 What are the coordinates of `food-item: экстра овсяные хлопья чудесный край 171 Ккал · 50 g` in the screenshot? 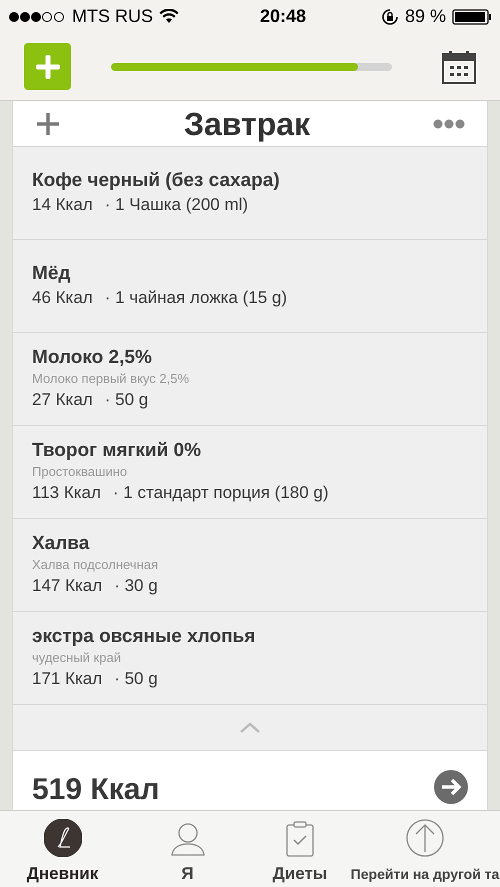 It's located at (250, 658).